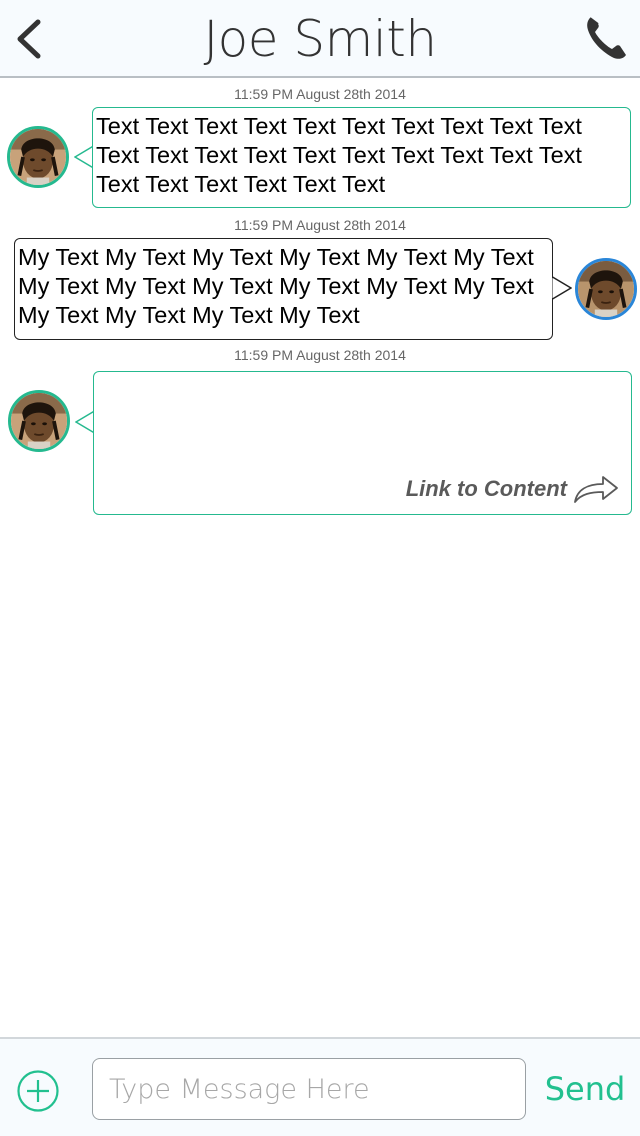  Describe the element at coordinates (486, 488) in the screenshot. I see `link-label: Link to Content` at that location.